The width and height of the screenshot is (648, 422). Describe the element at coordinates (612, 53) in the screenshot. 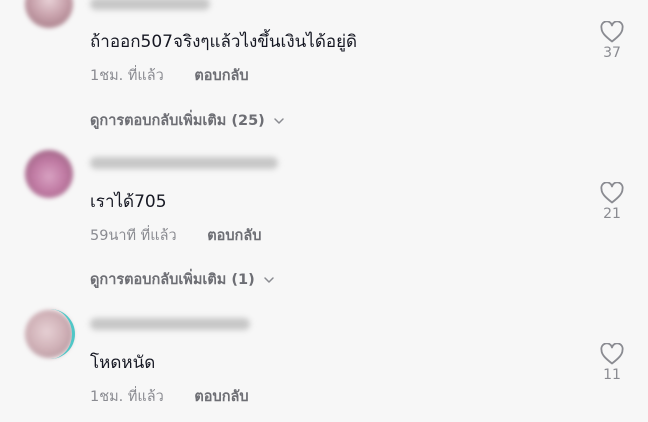

I see `like-count: 37` at that location.